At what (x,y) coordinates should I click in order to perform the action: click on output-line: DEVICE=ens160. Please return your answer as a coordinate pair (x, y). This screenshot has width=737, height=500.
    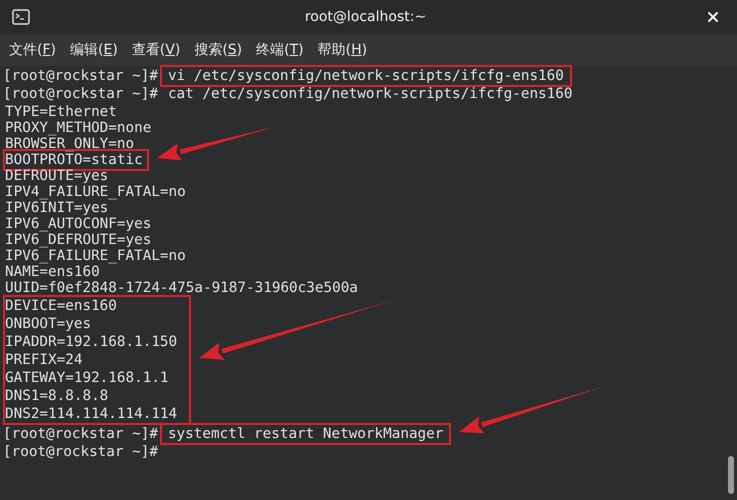
    Looking at the image, I should click on (61, 306).